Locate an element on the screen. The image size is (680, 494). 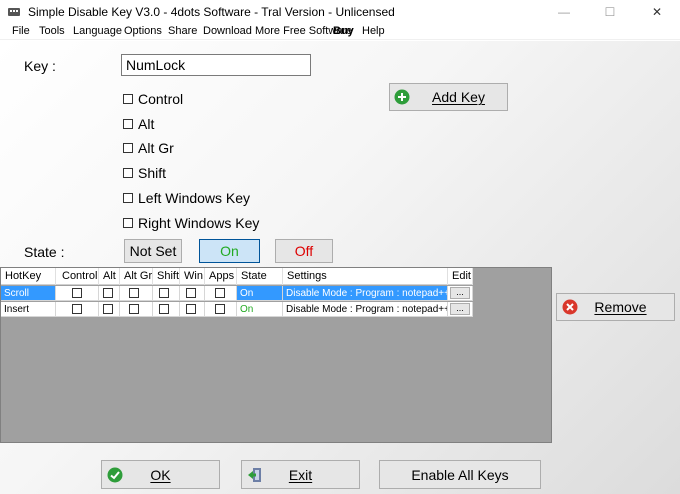
col-settings: Settings is located at coordinates (365, 276).